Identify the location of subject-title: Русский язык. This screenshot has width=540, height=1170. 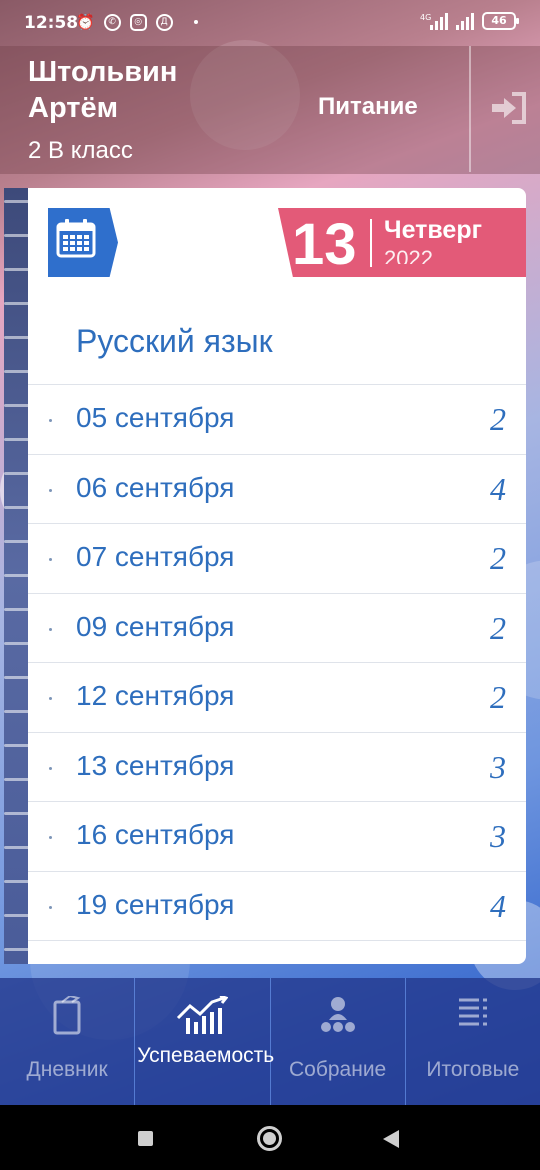
(174, 341).